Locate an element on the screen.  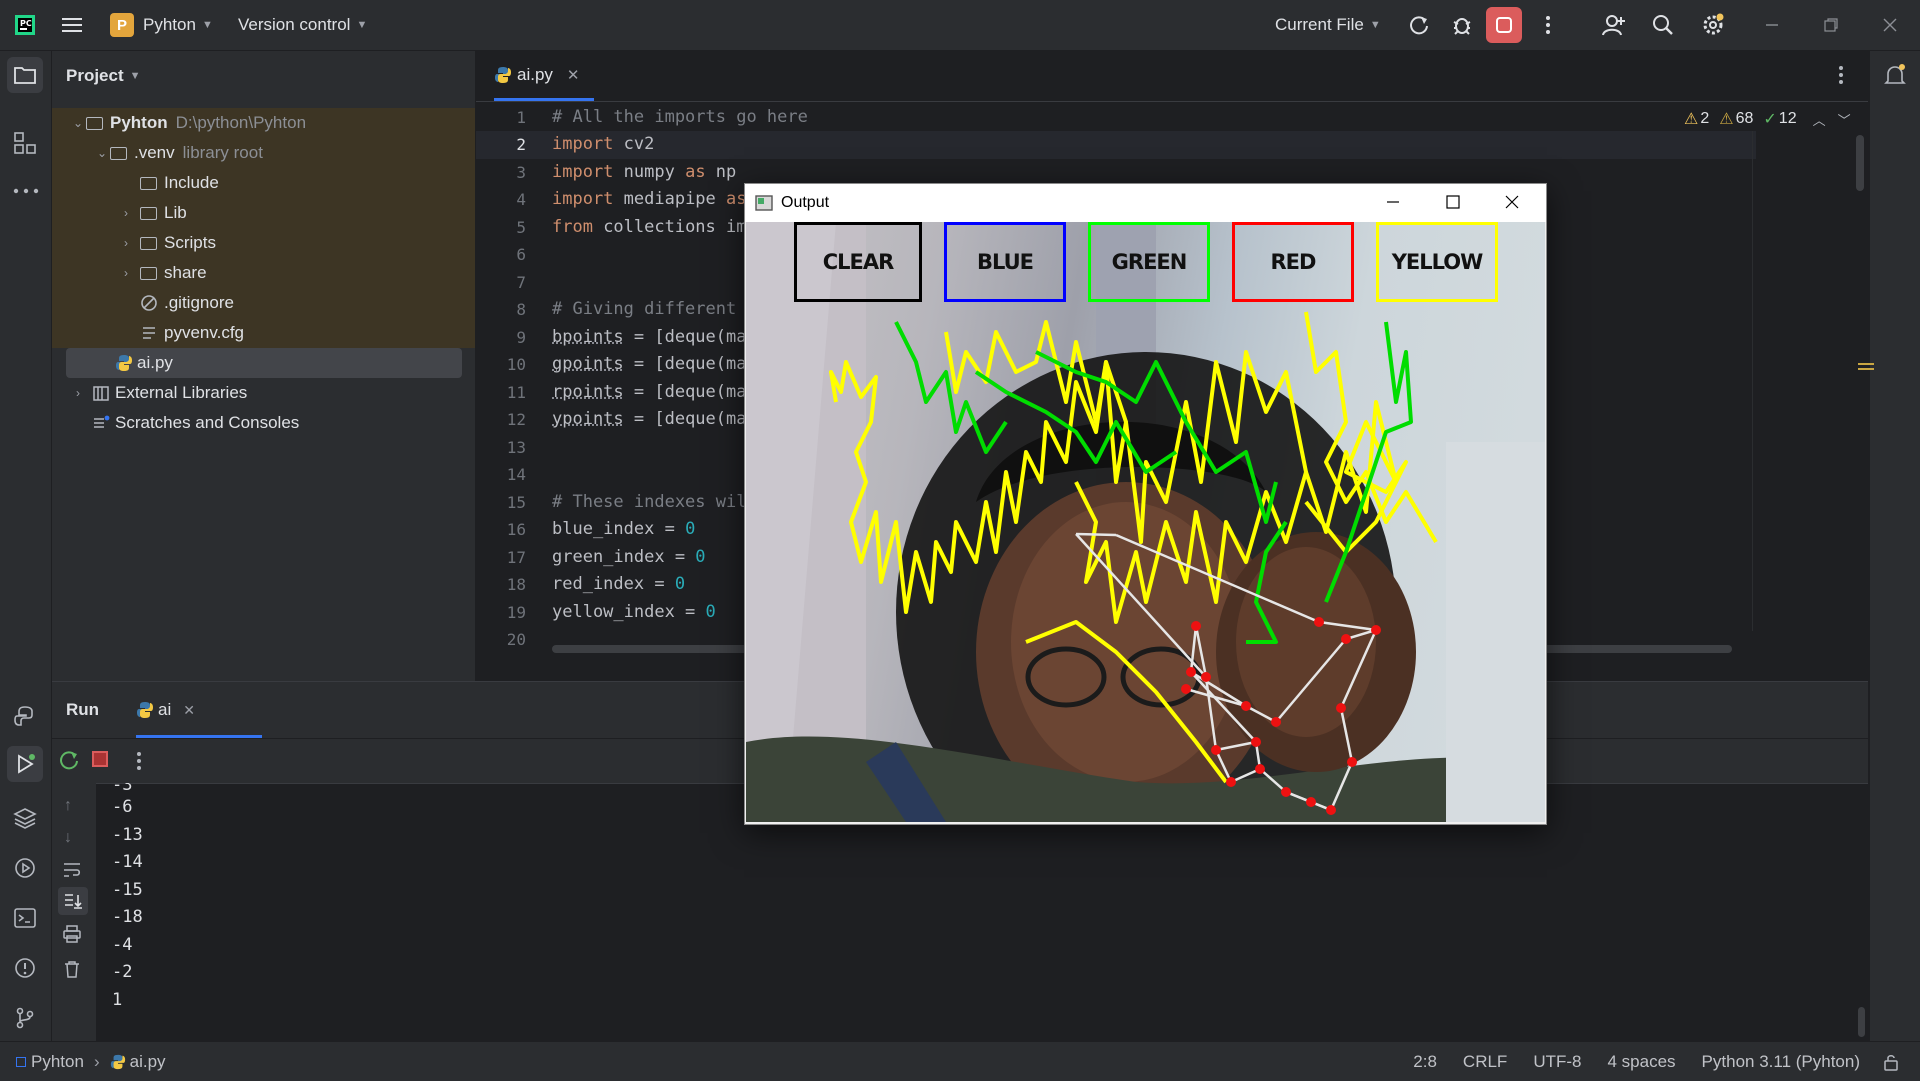
tree-item-scratches: Scratches and Consoles is located at coordinates (263, 423).